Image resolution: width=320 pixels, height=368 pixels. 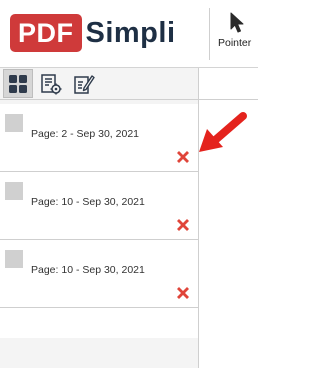 I want to click on sidebar-view-toolbar, so click(x=99, y=84).